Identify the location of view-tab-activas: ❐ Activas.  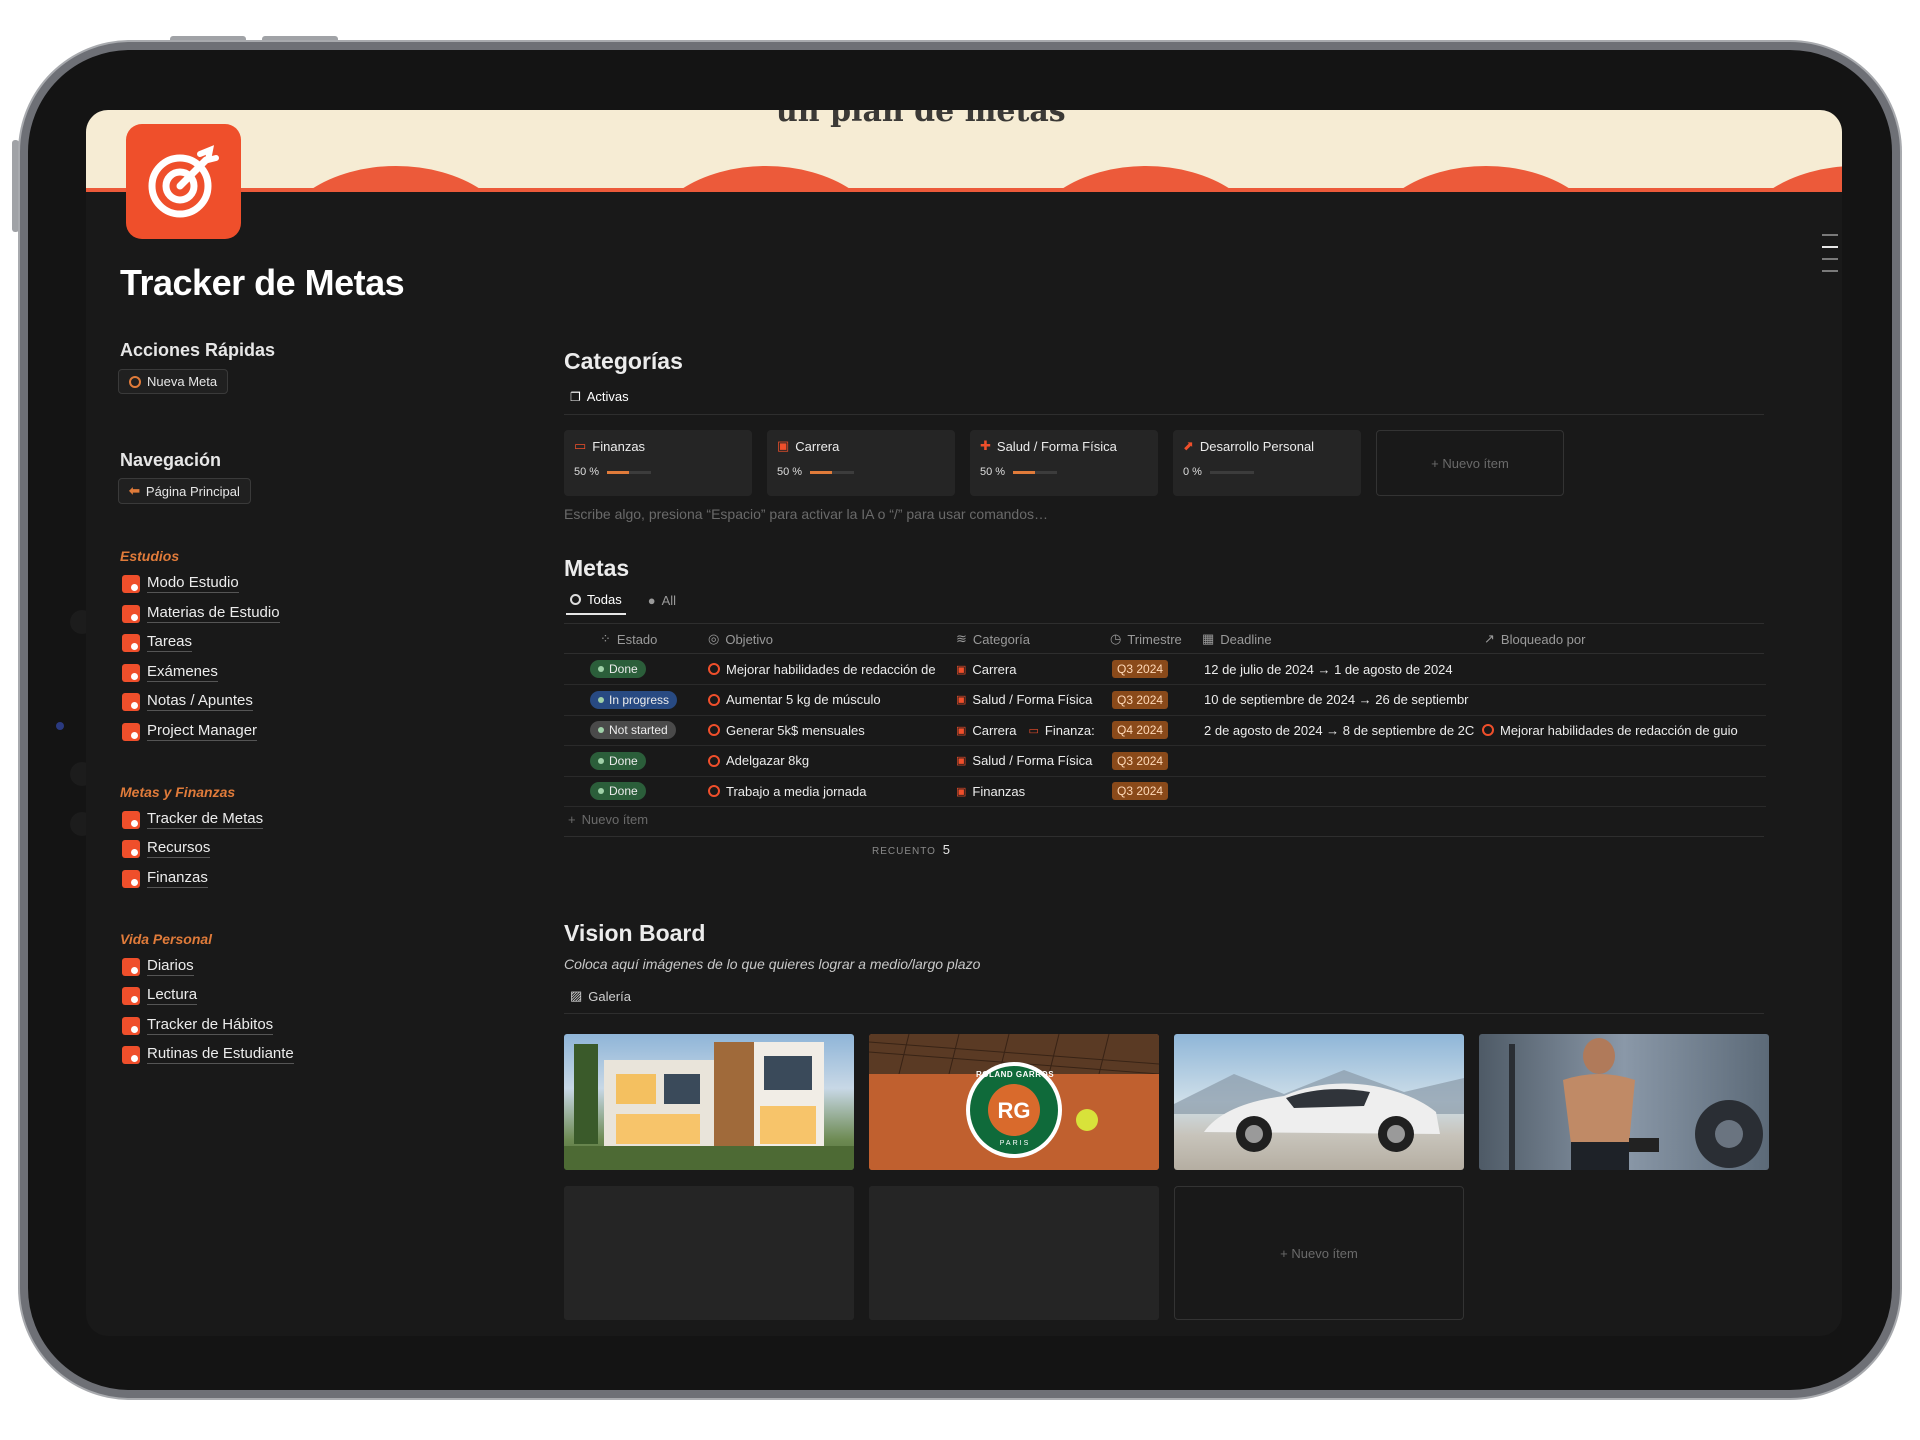
(599, 396).